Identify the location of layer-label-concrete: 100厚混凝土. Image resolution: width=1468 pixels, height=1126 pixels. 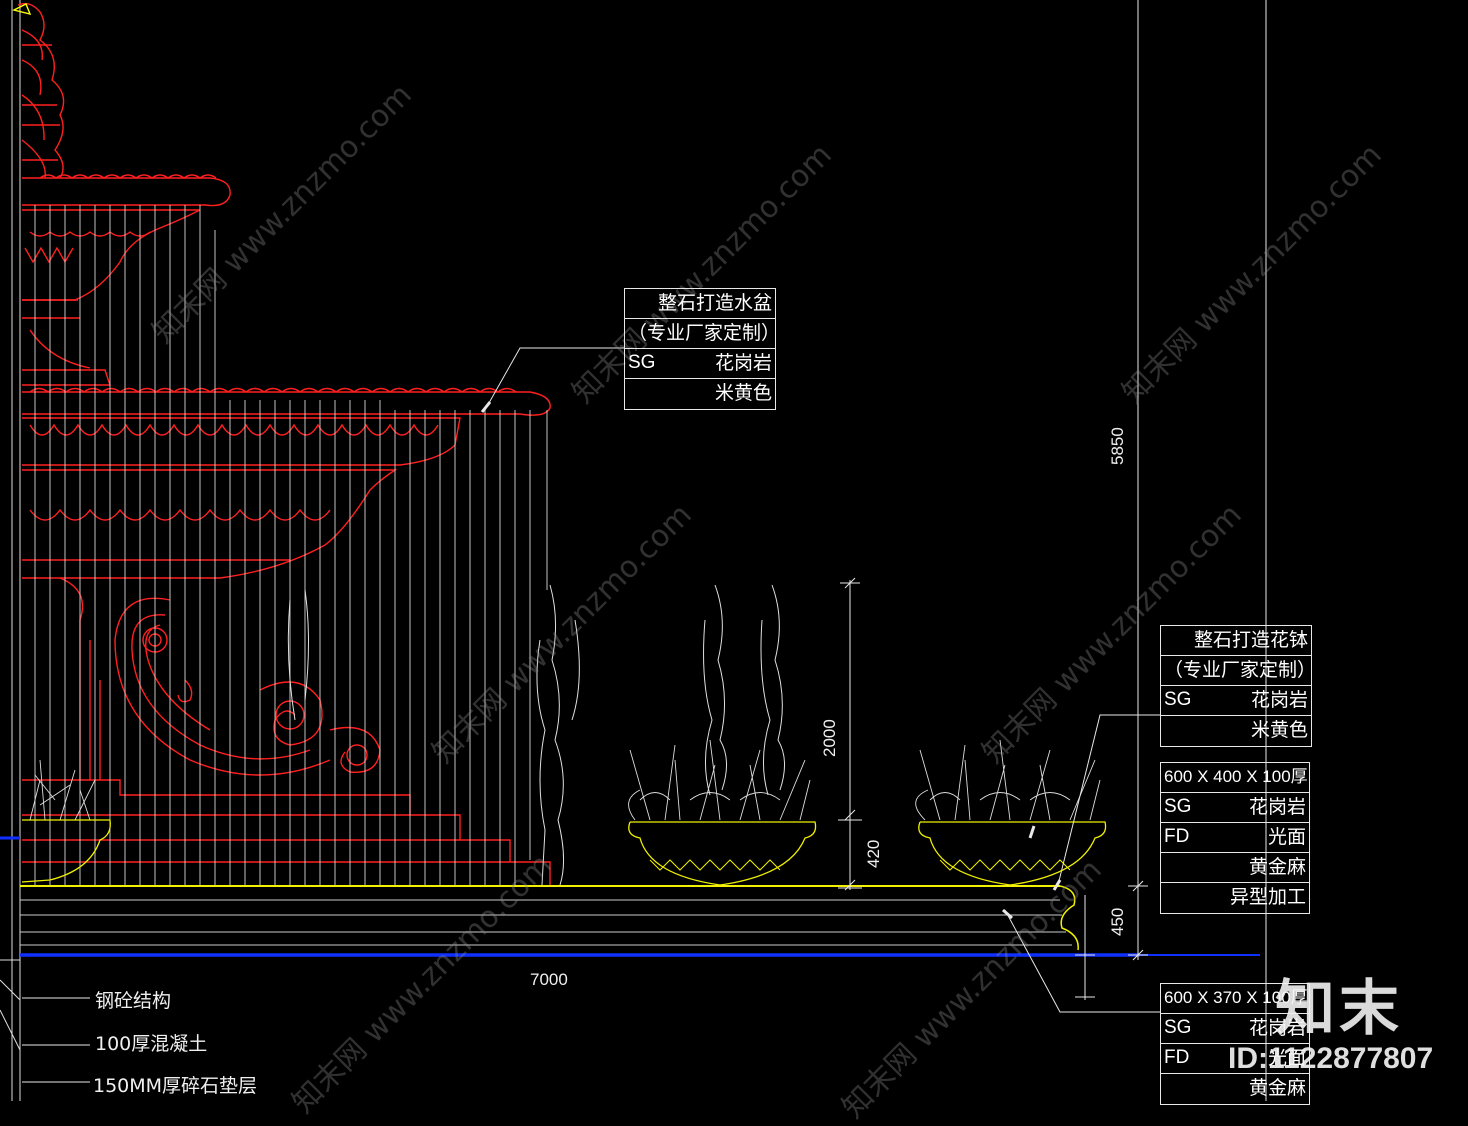
(151, 1044).